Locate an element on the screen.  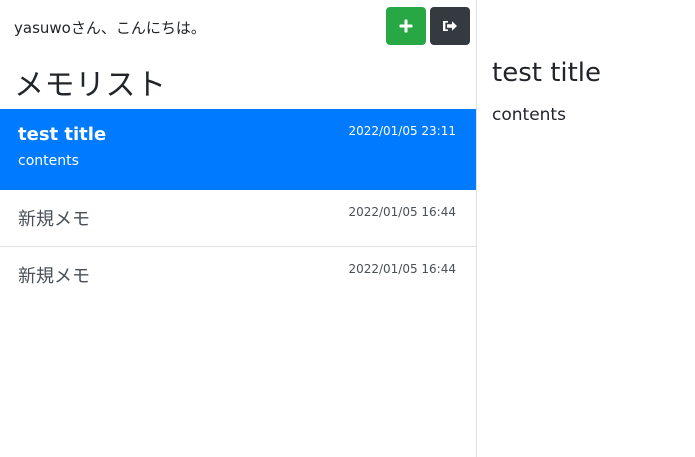
memo-item-title: test title is located at coordinates (62, 134).